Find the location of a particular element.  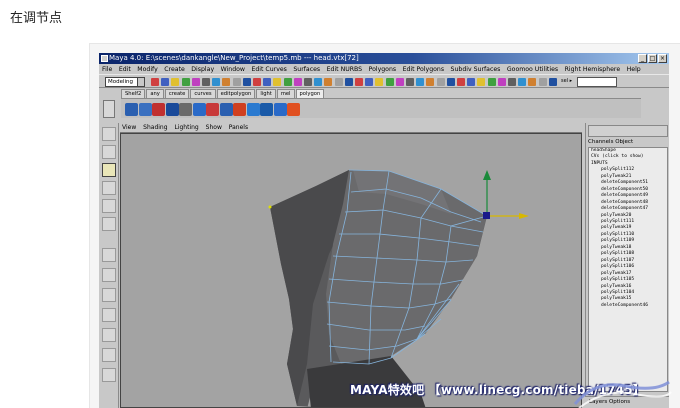

menu-file: File is located at coordinates (107, 69).